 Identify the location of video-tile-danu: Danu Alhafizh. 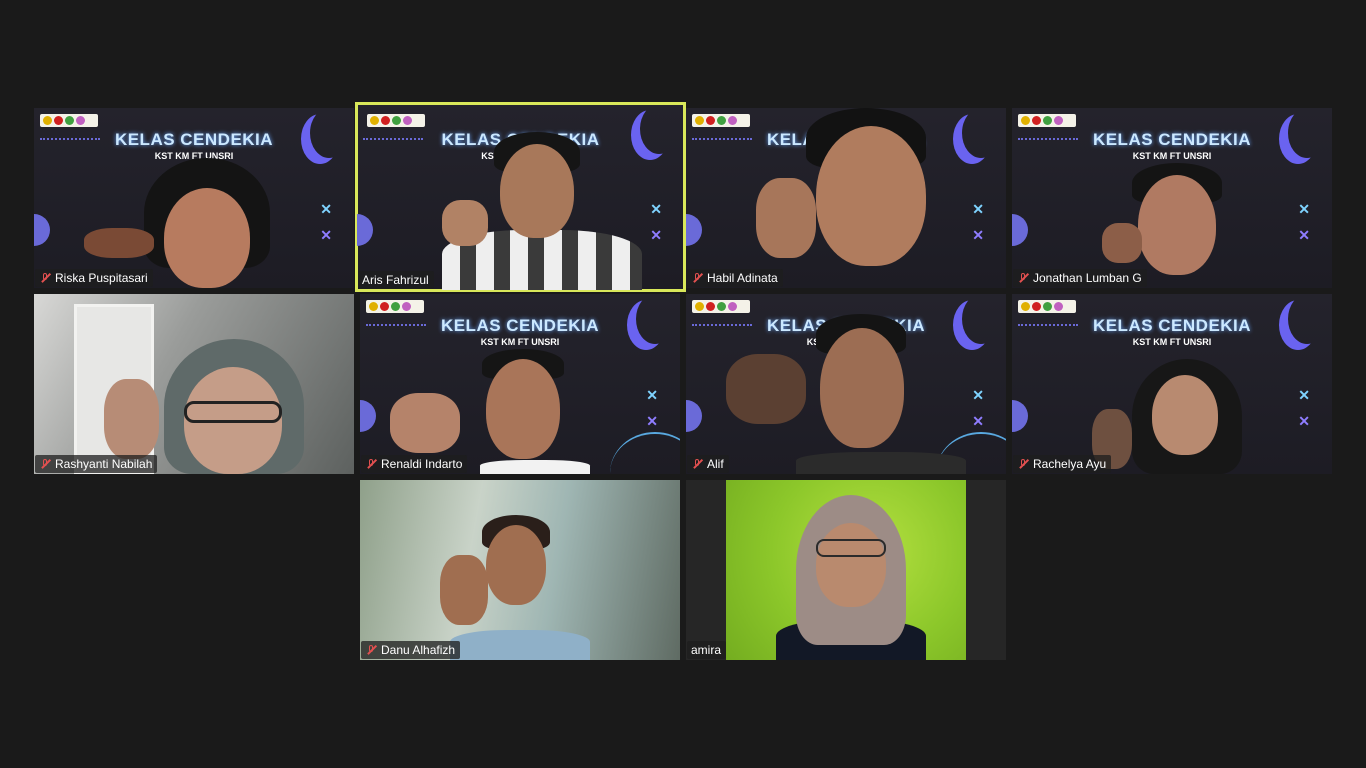
(520, 570).